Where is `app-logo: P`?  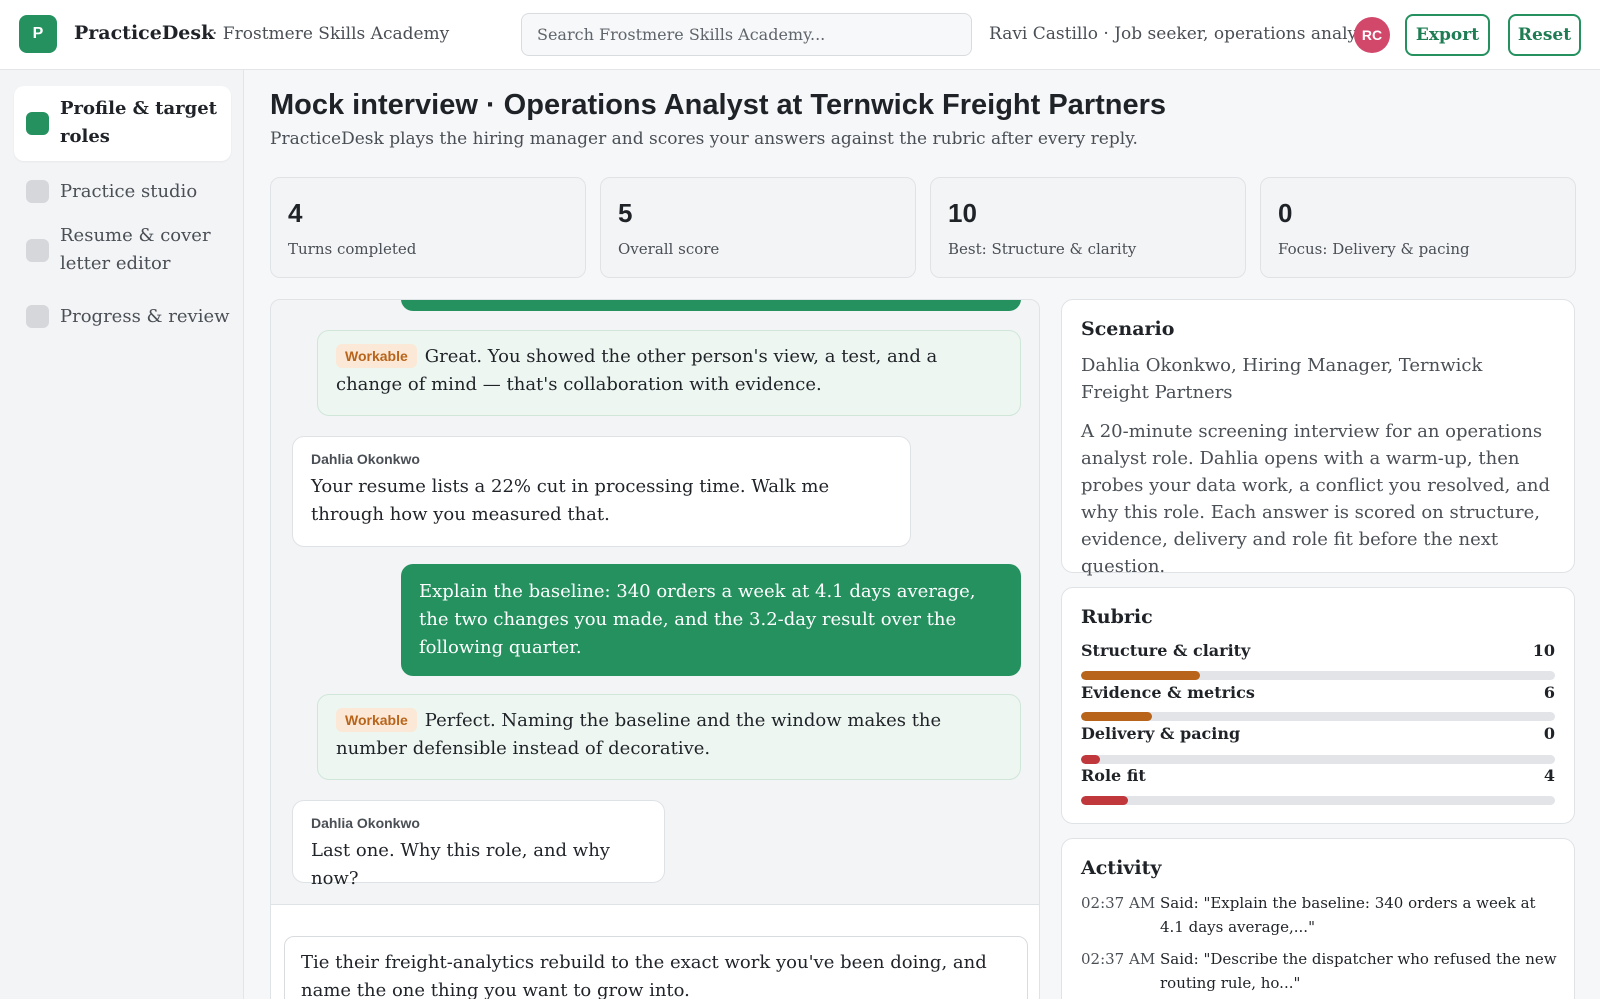
app-logo: P is located at coordinates (38, 34).